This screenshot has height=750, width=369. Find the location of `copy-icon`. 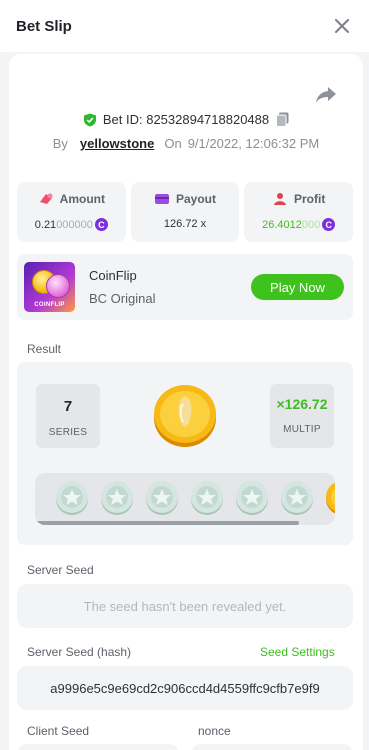

copy-icon is located at coordinates (282, 119).